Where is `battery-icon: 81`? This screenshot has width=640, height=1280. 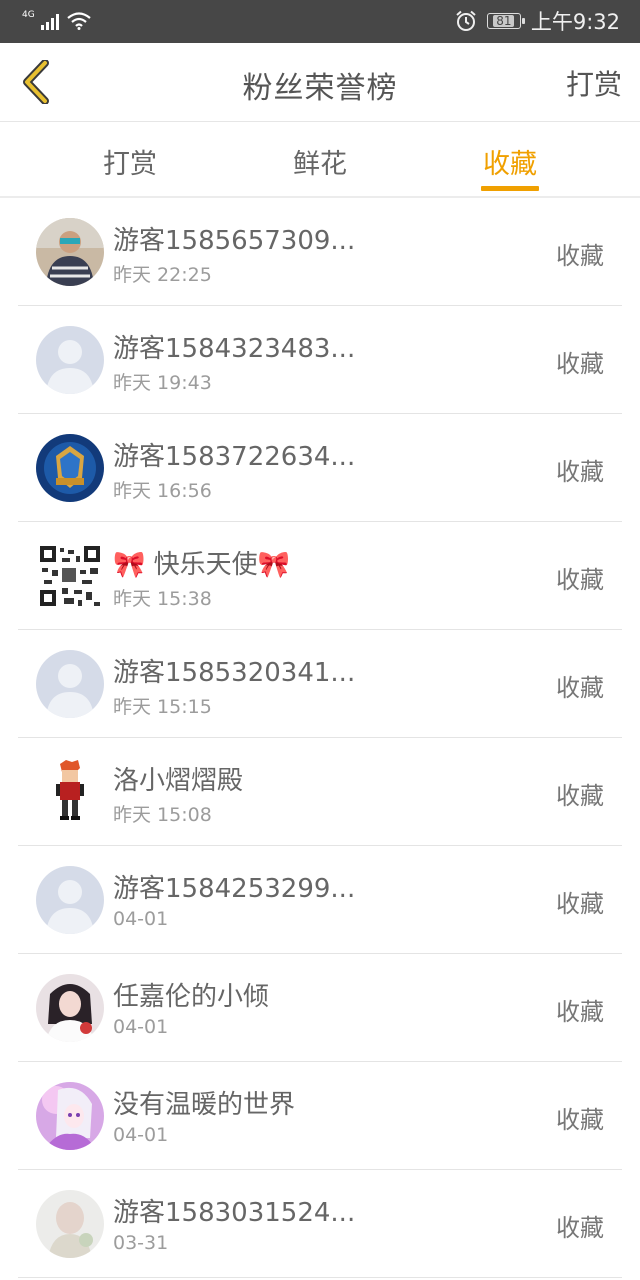 battery-icon: 81 is located at coordinates (505, 21).